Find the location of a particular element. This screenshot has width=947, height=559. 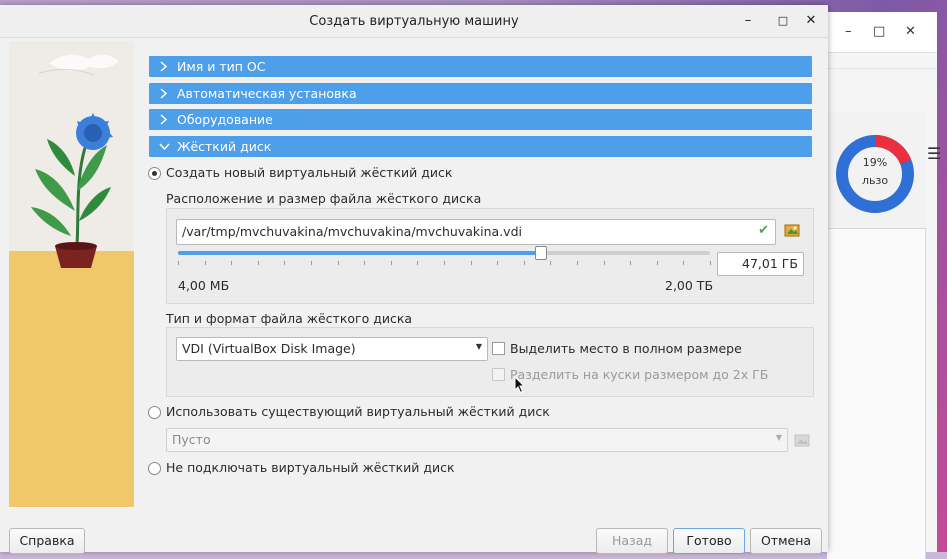

background-window: – □ ✕ 19% льзо ☰ is located at coordinates (883, 285).